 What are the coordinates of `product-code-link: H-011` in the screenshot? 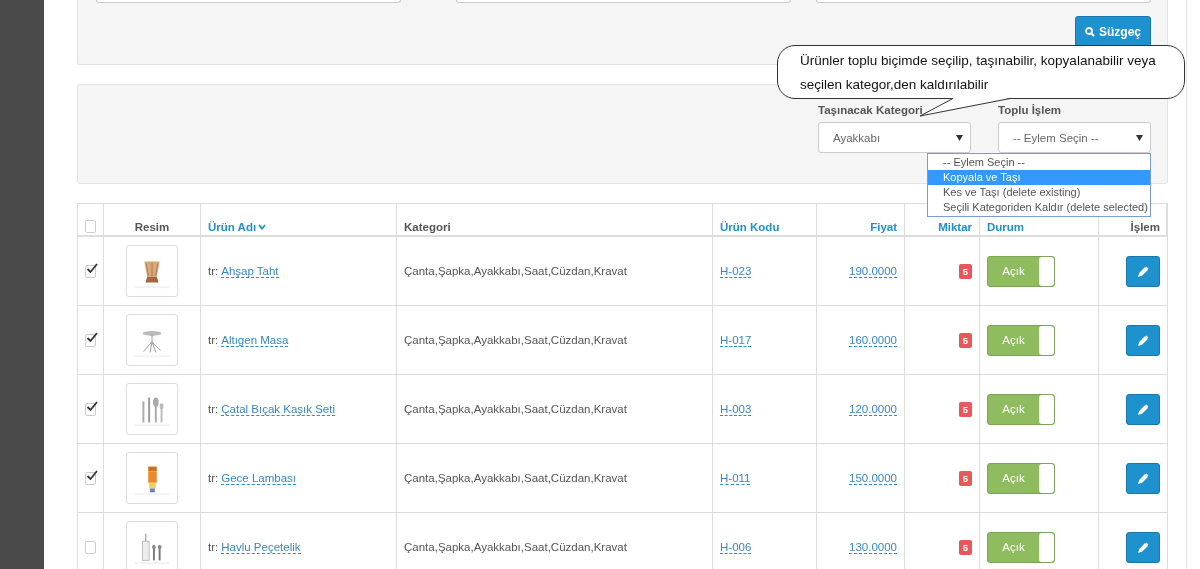 It's located at (735, 478).